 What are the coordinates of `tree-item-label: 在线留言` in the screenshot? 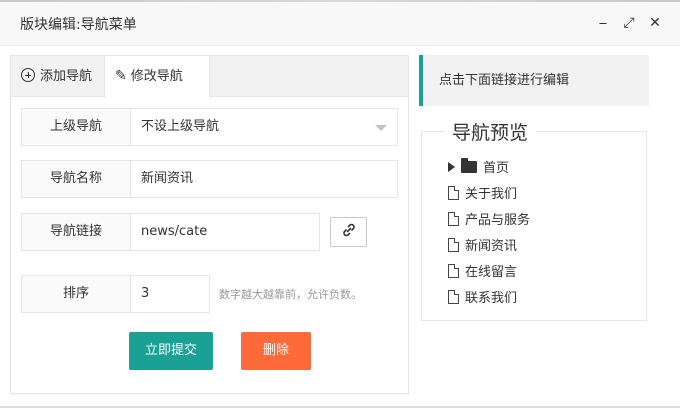 It's located at (491, 272).